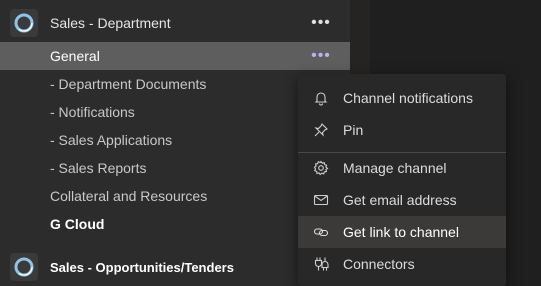 This screenshot has height=286, width=541. I want to click on menu-item-pin: Pin, so click(402, 130).